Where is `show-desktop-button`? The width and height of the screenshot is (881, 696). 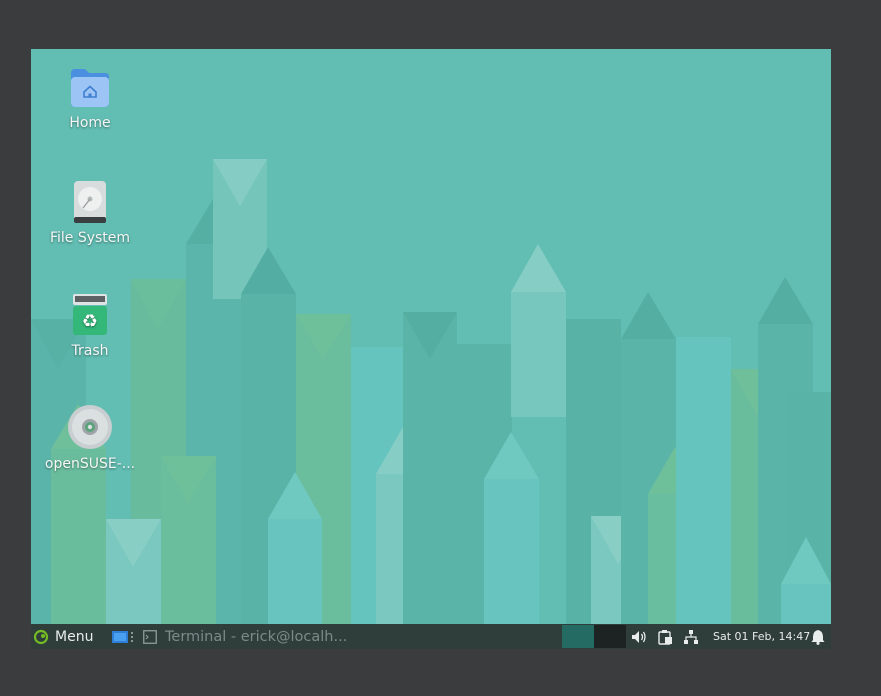 show-desktop-button is located at coordinates (123, 636).